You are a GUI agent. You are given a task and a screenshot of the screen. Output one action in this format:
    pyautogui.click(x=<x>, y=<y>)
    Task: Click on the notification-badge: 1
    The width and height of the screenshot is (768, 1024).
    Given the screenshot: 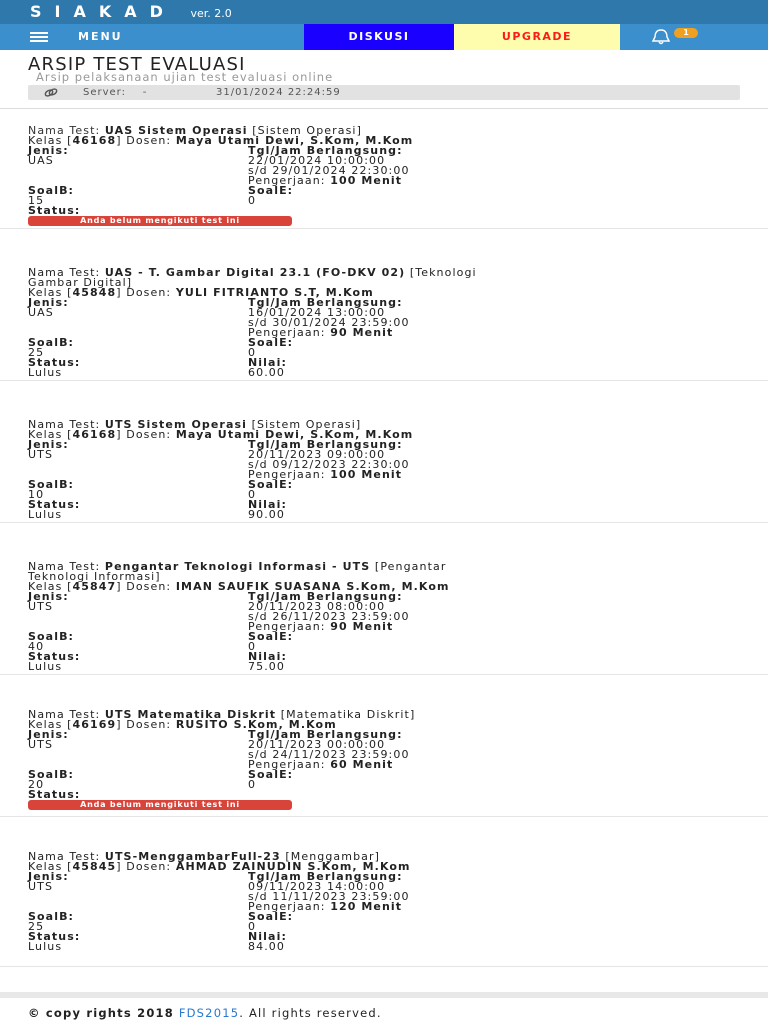 What is the action you would take?
    pyautogui.click(x=686, y=33)
    